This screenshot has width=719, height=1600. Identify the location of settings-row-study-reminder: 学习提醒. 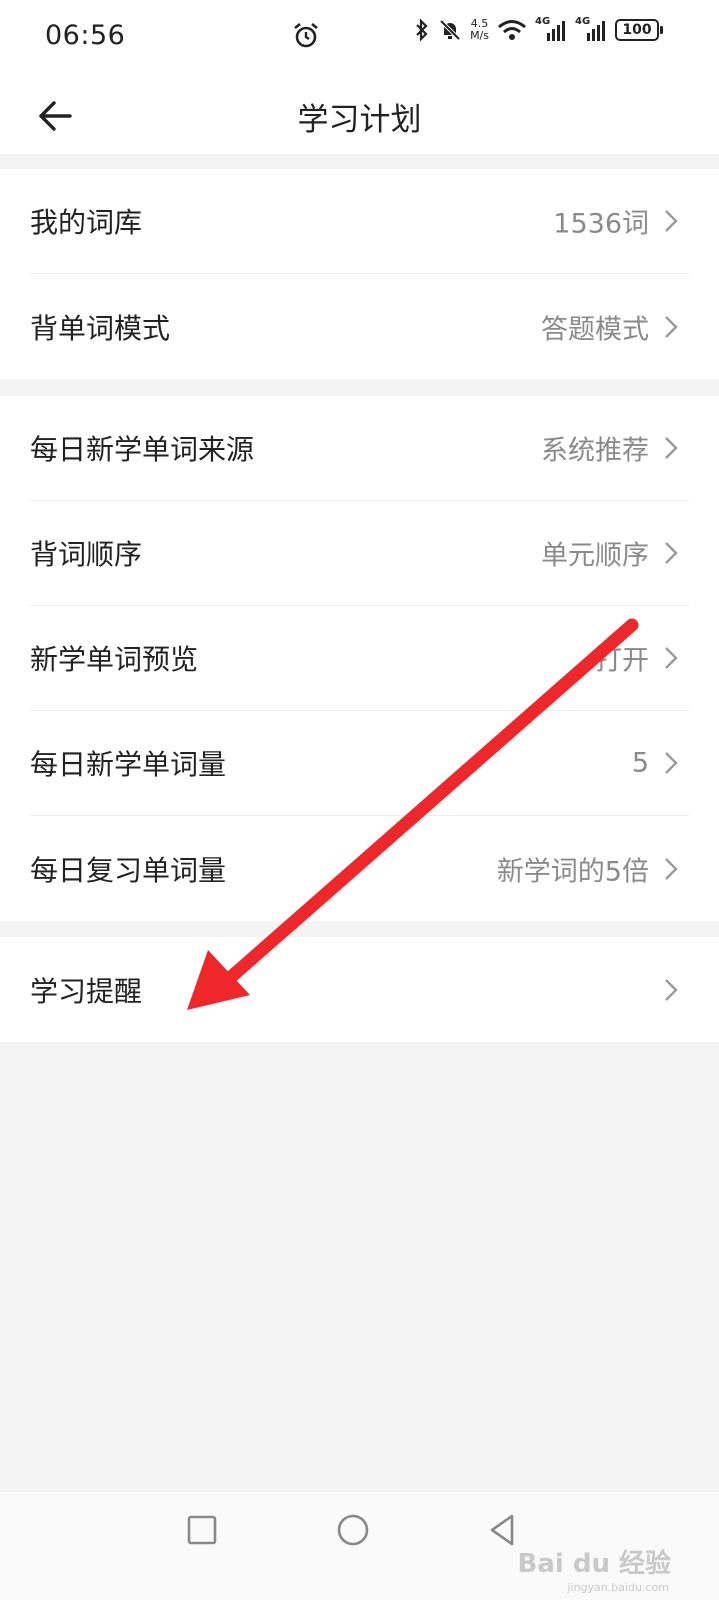
(359, 989).